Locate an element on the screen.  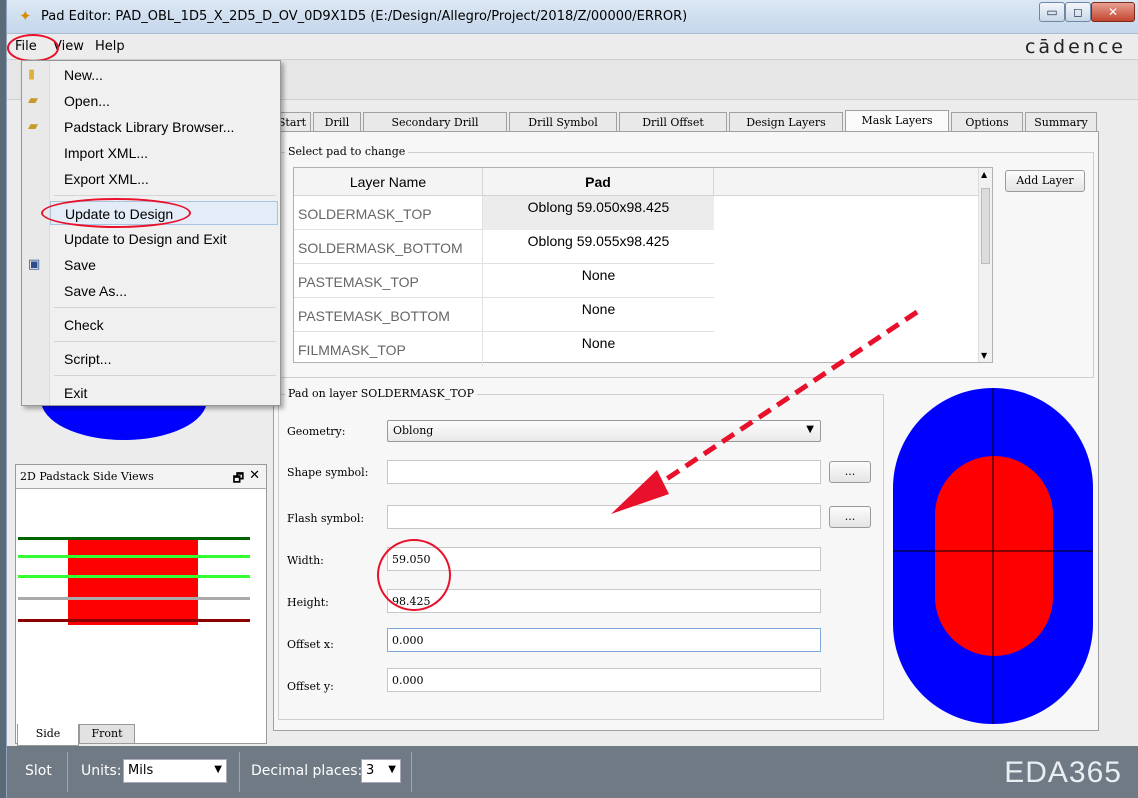
tab-options: Options is located at coordinates (987, 122).